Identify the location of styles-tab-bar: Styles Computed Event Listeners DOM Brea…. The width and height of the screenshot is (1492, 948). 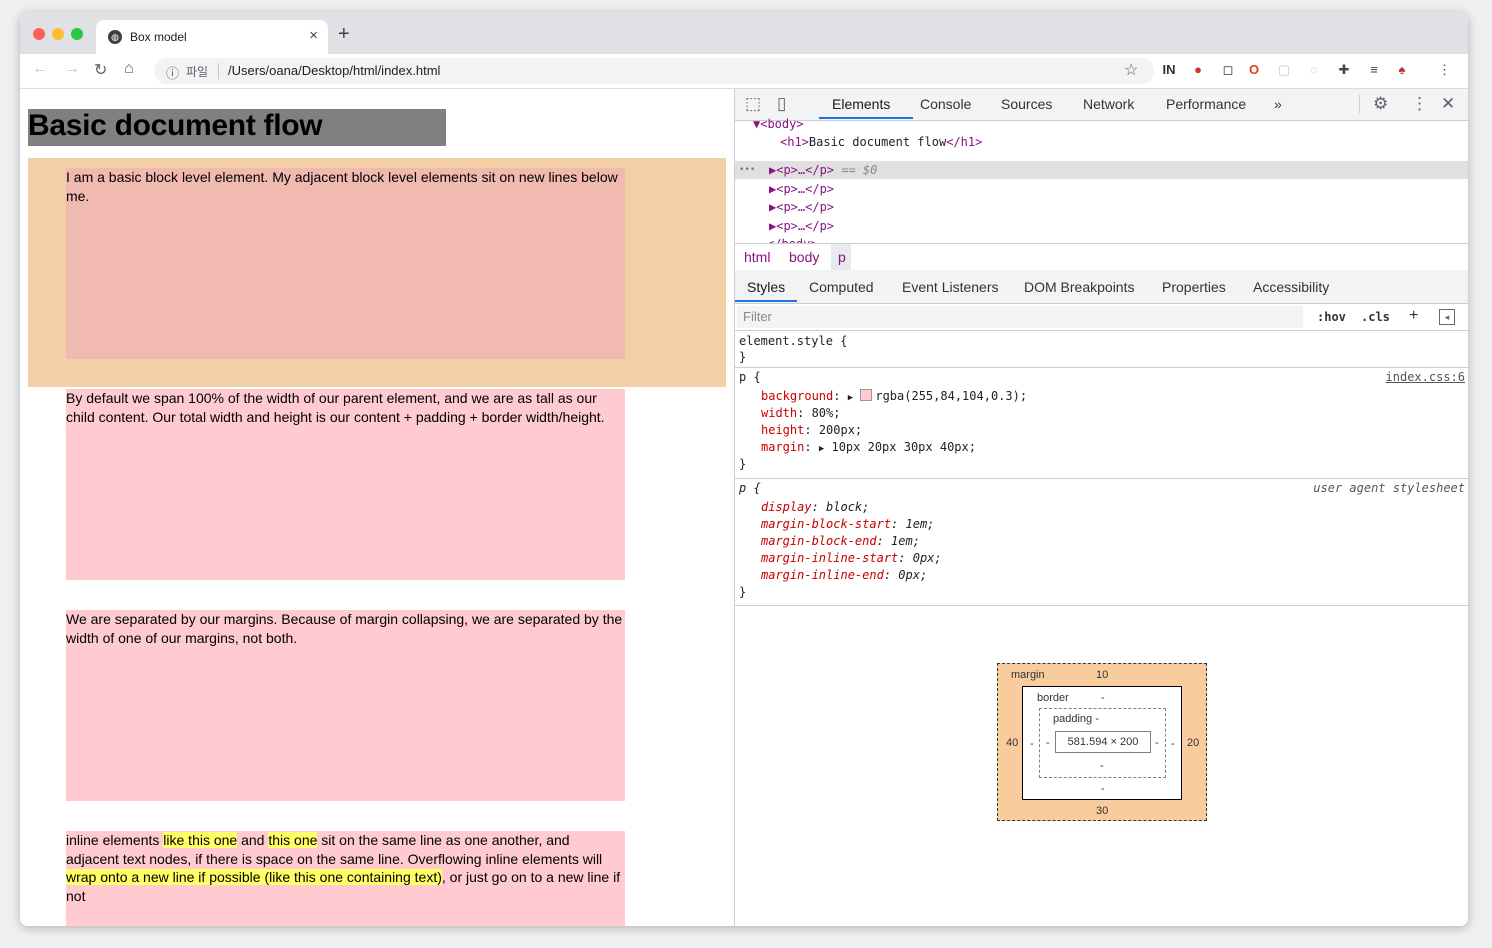
(1101, 287).